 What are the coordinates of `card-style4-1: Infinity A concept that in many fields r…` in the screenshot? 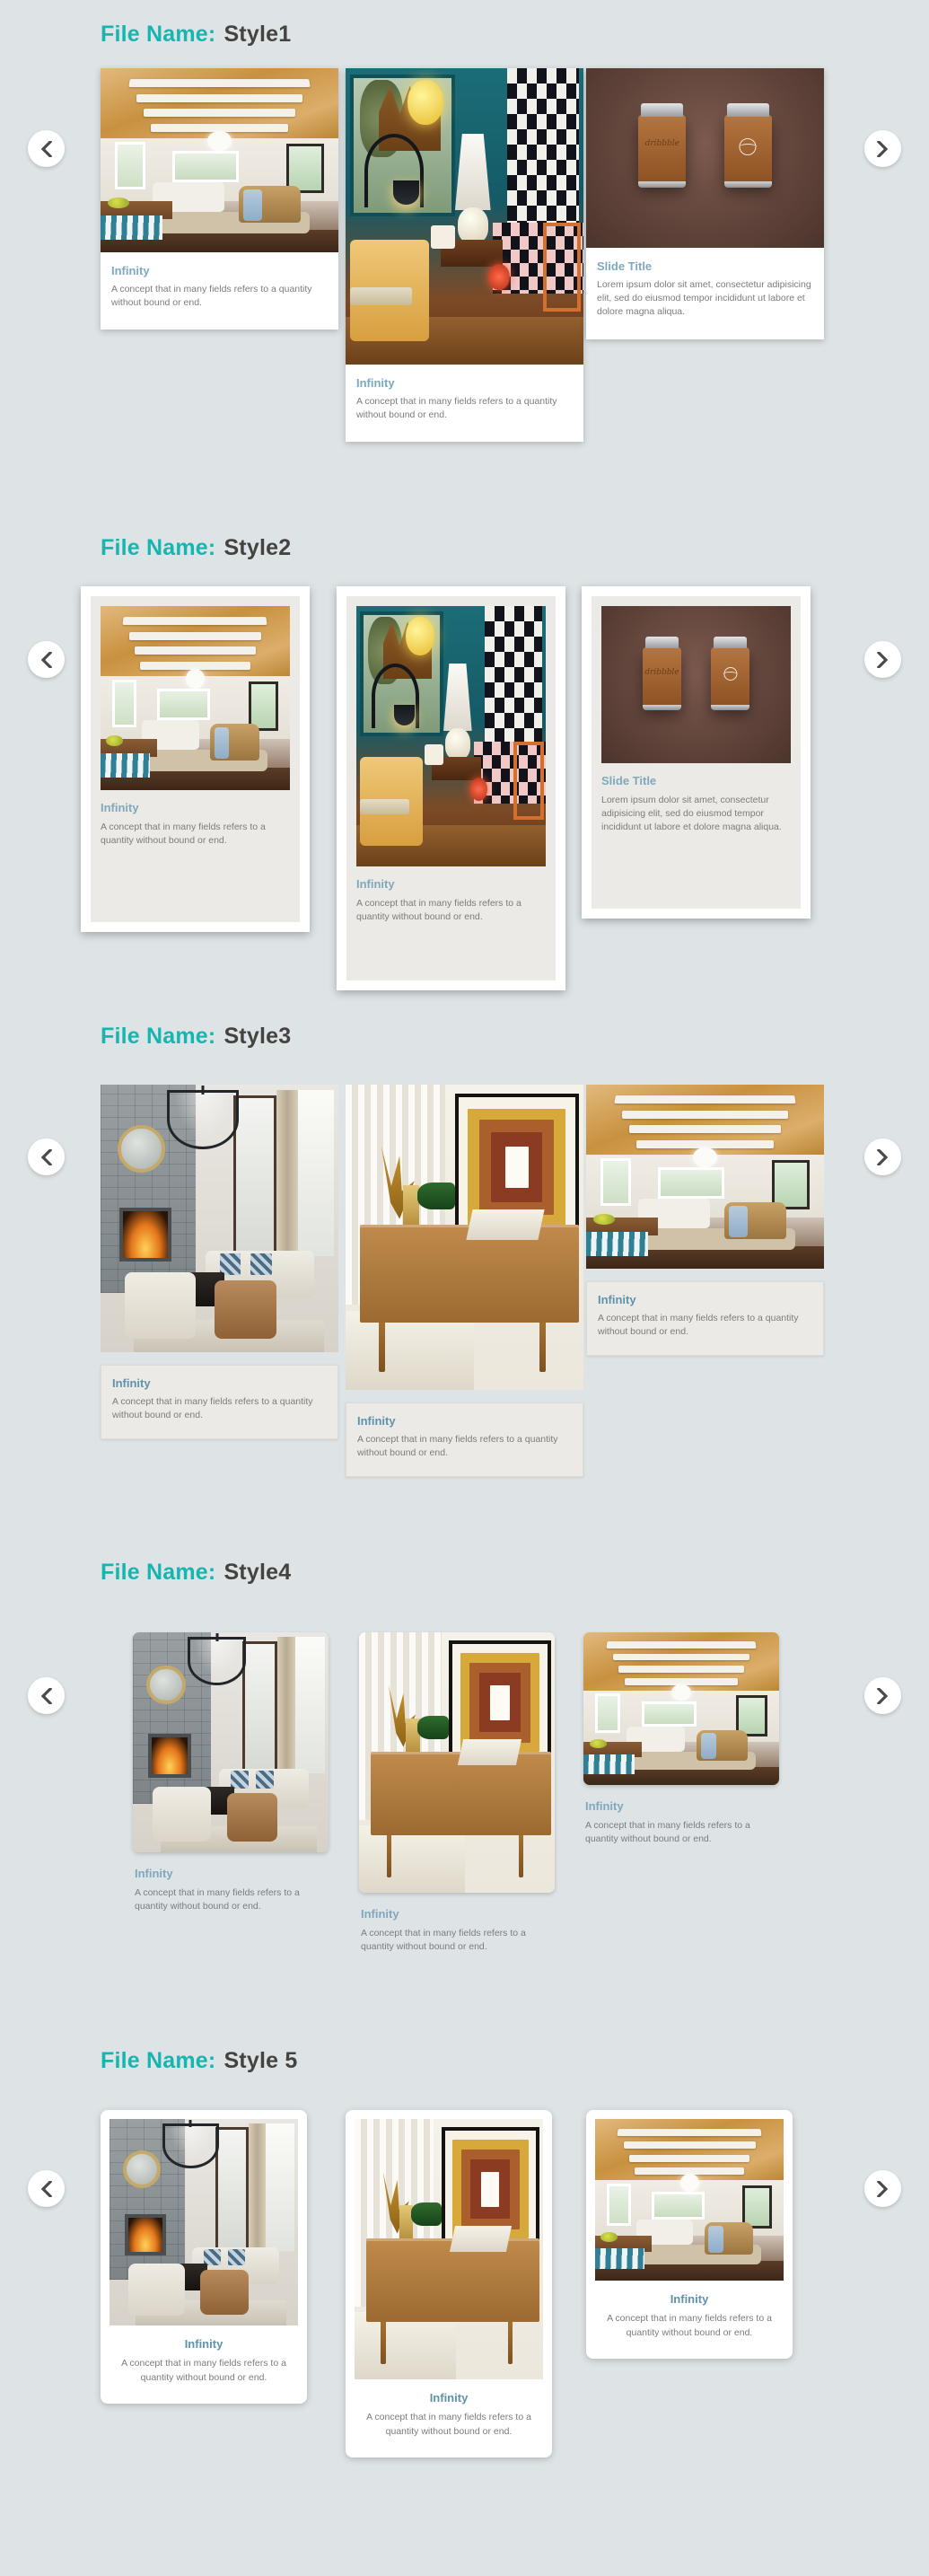 It's located at (231, 1772).